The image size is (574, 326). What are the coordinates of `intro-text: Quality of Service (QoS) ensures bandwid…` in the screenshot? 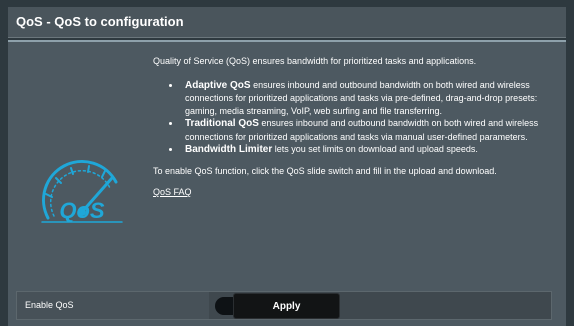 It's located at (315, 61).